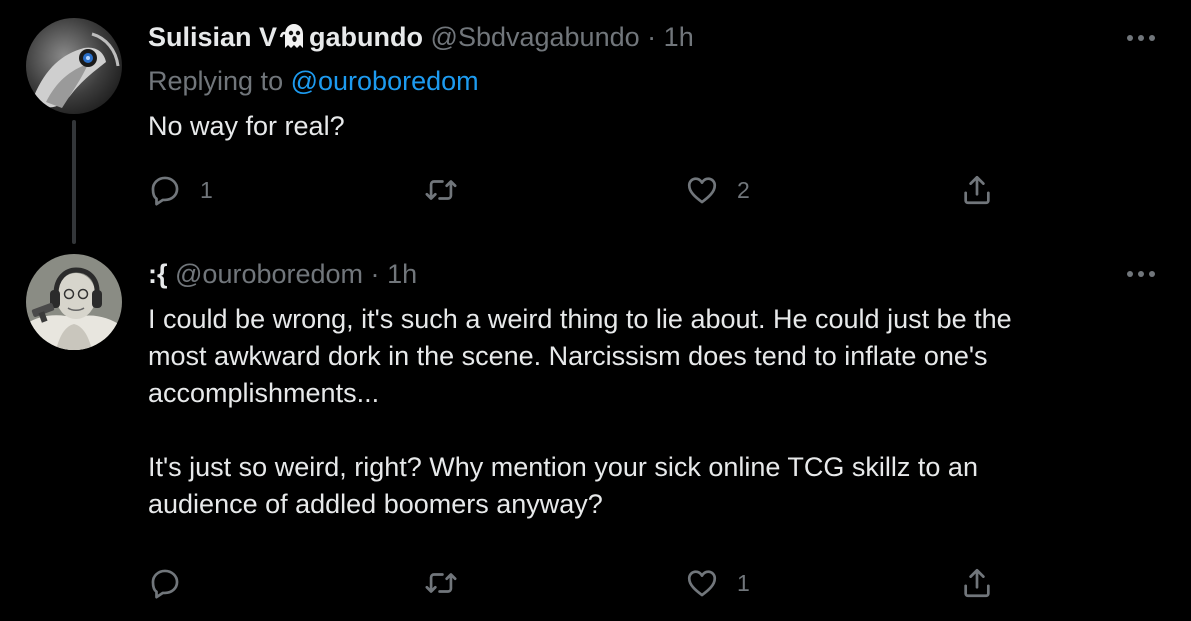  What do you see at coordinates (535, 37) in the screenshot?
I see `user-handle: @Sbdvagabundo` at bounding box center [535, 37].